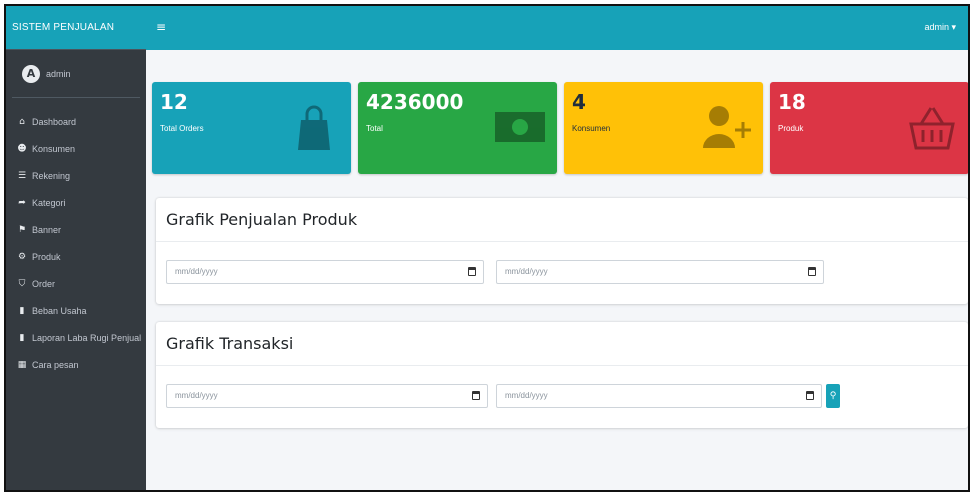  Describe the element at coordinates (727, 127) in the screenshot. I see `user-plus-icon` at that location.